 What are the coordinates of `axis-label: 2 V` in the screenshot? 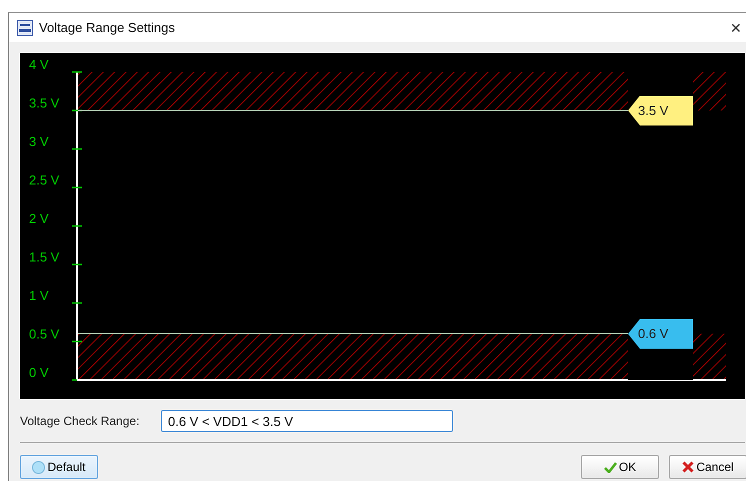 It's located at (39, 218).